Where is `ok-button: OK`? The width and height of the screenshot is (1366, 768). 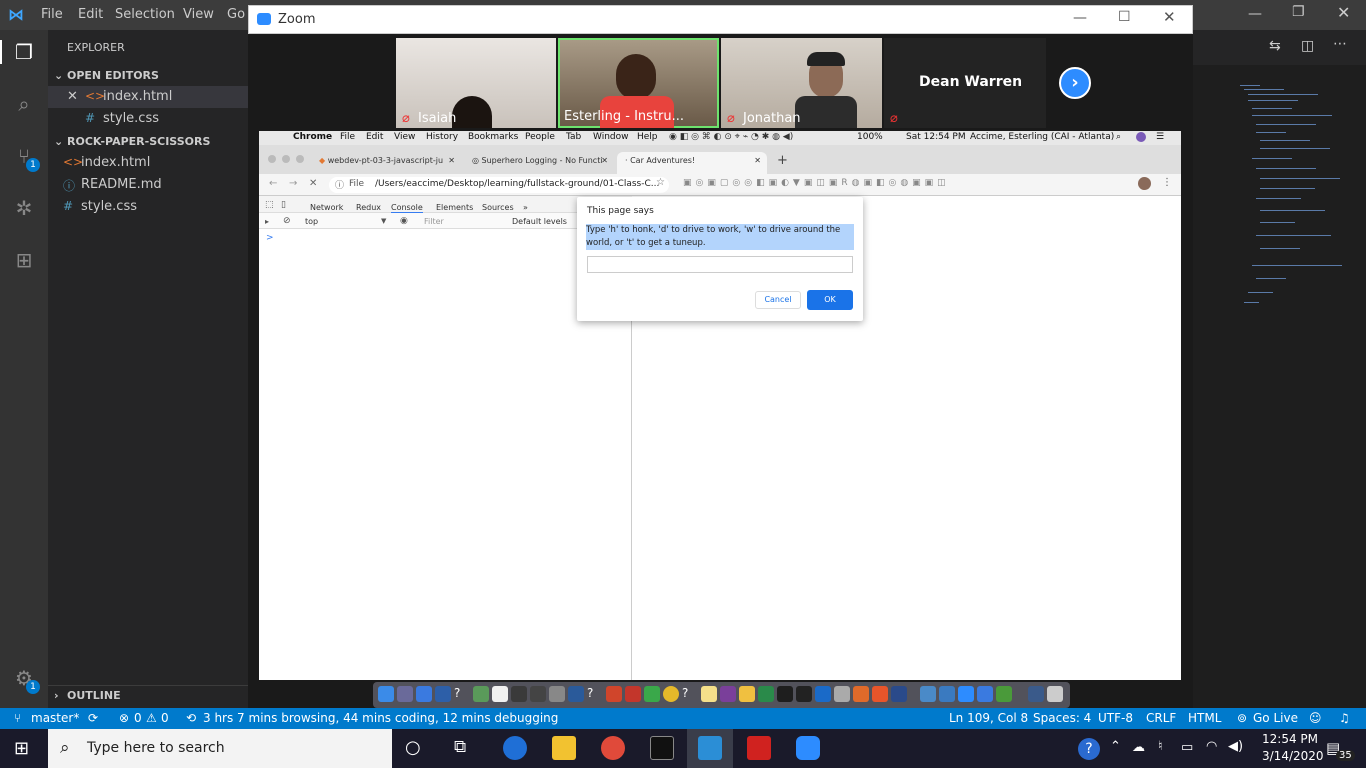 ok-button: OK is located at coordinates (830, 300).